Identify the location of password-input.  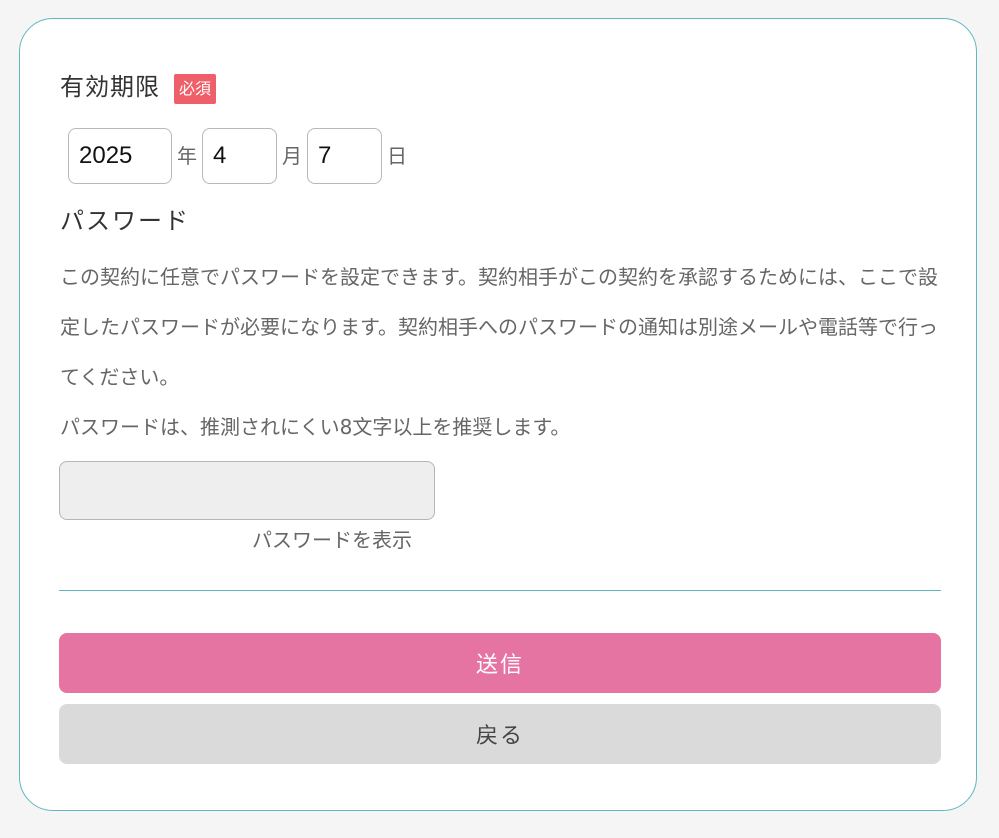
(247, 490).